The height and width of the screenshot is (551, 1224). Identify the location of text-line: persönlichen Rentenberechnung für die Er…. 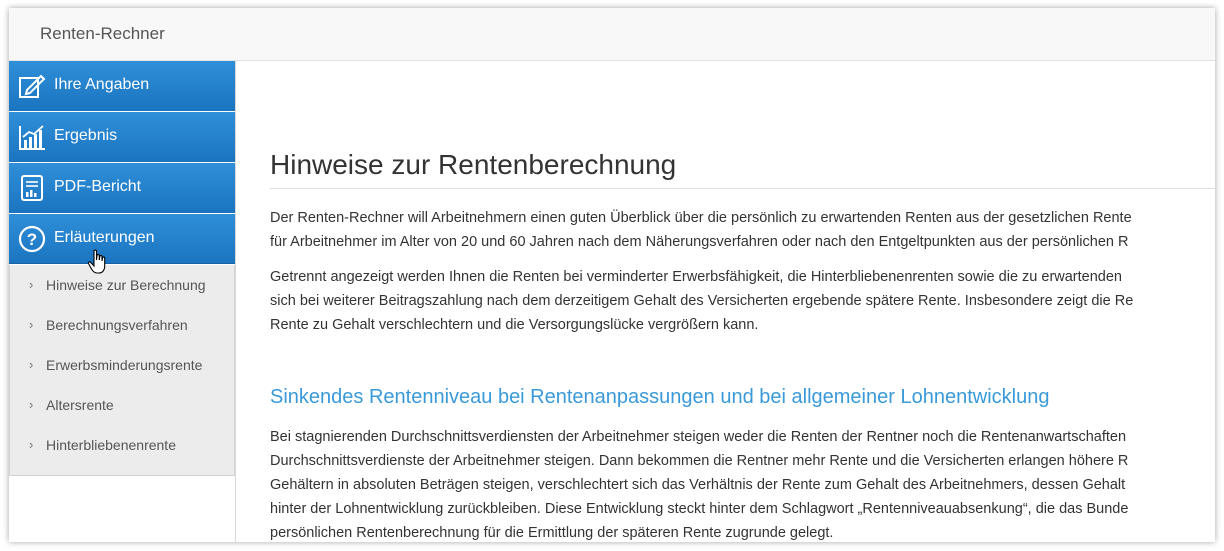
(552, 533).